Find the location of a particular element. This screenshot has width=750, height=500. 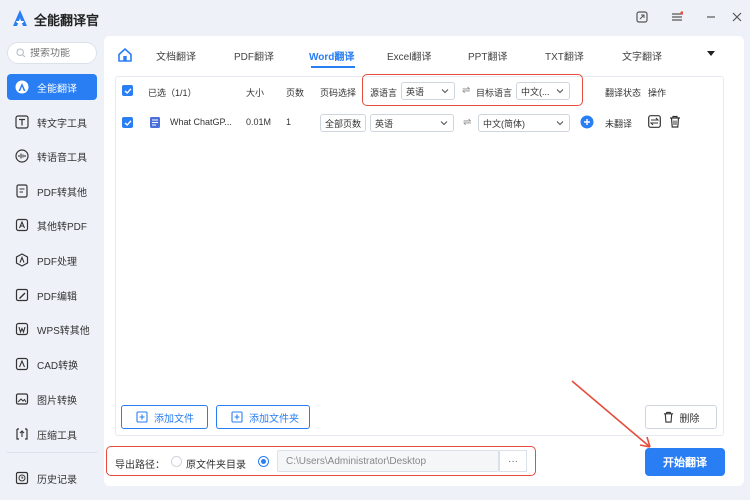

header-source-lang: 源语言 is located at coordinates (384, 93).